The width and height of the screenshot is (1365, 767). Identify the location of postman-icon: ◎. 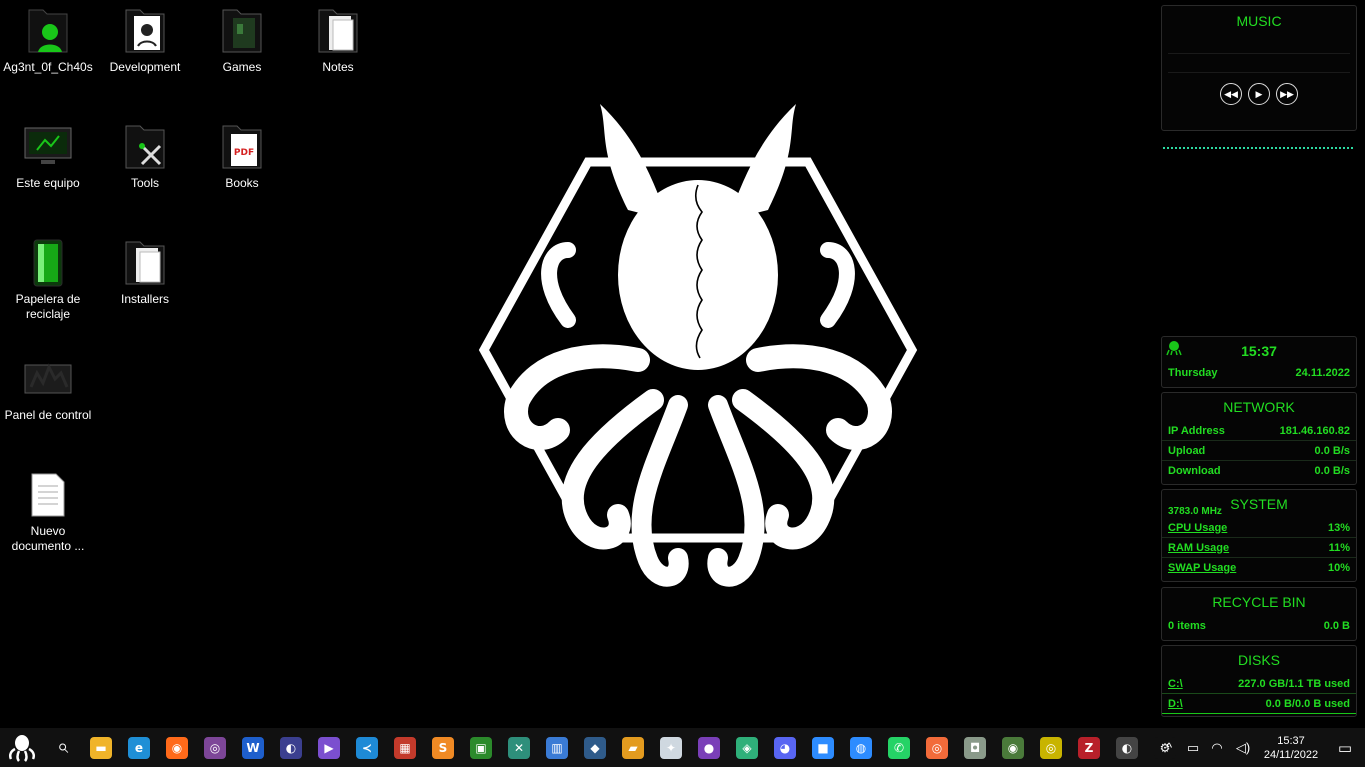
(937, 747).